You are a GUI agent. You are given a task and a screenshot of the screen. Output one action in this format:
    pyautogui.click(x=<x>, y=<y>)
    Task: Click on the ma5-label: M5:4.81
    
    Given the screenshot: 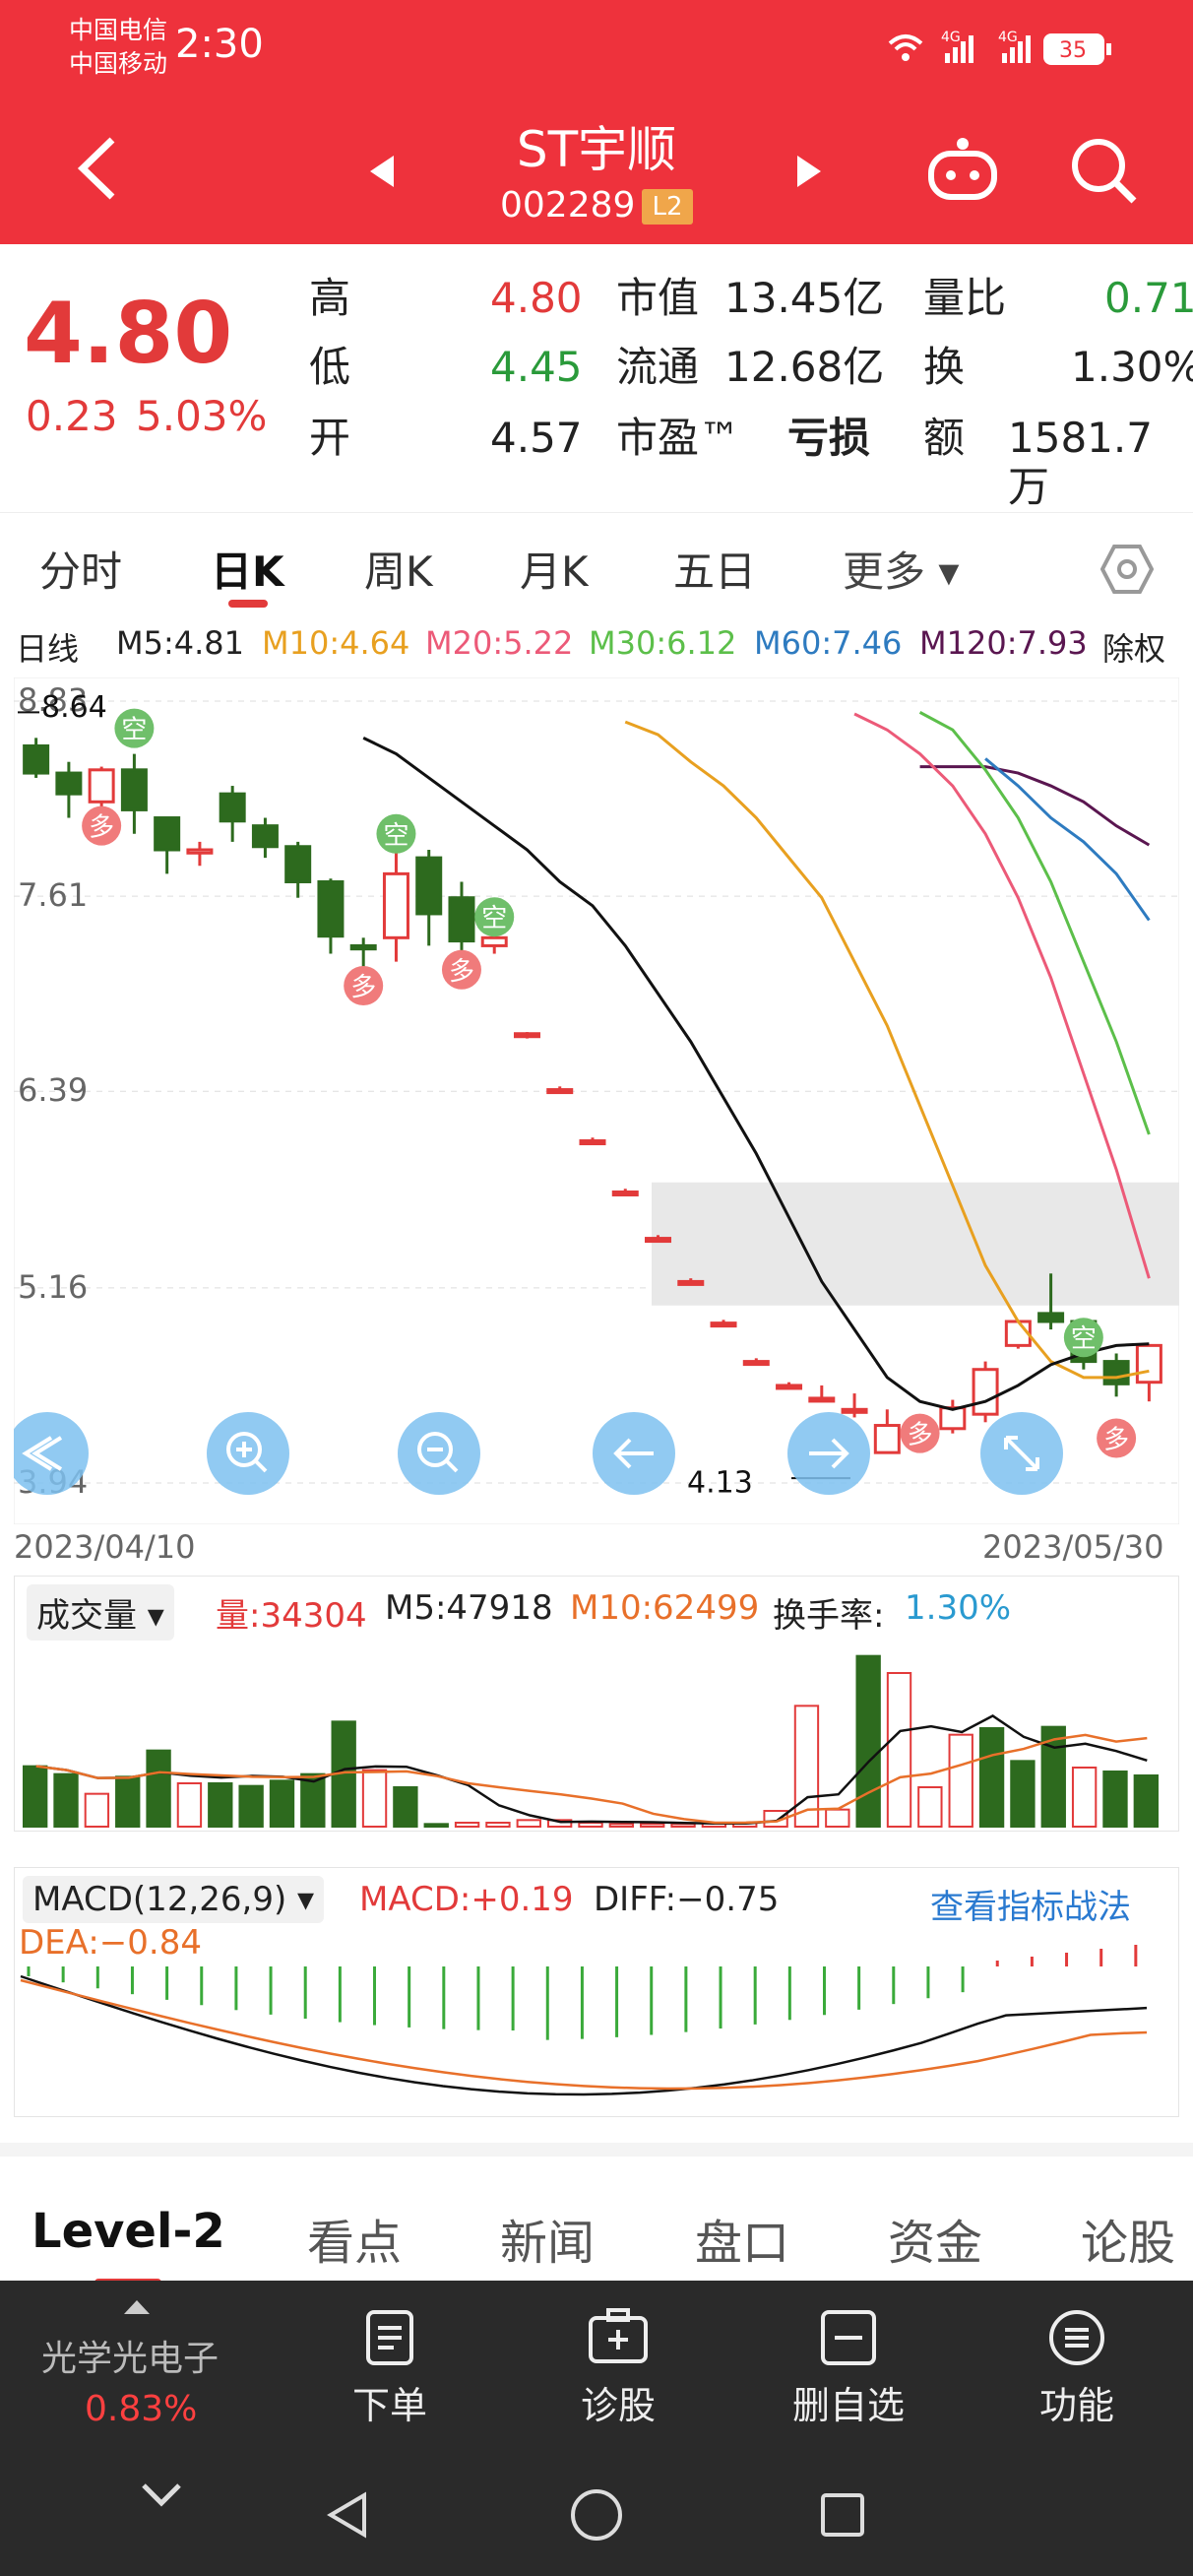 What is the action you would take?
    pyautogui.click(x=180, y=643)
    